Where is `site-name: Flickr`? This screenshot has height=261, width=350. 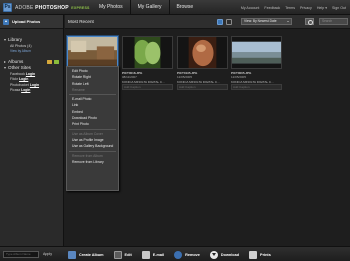 site-name: Flickr is located at coordinates (14, 79).